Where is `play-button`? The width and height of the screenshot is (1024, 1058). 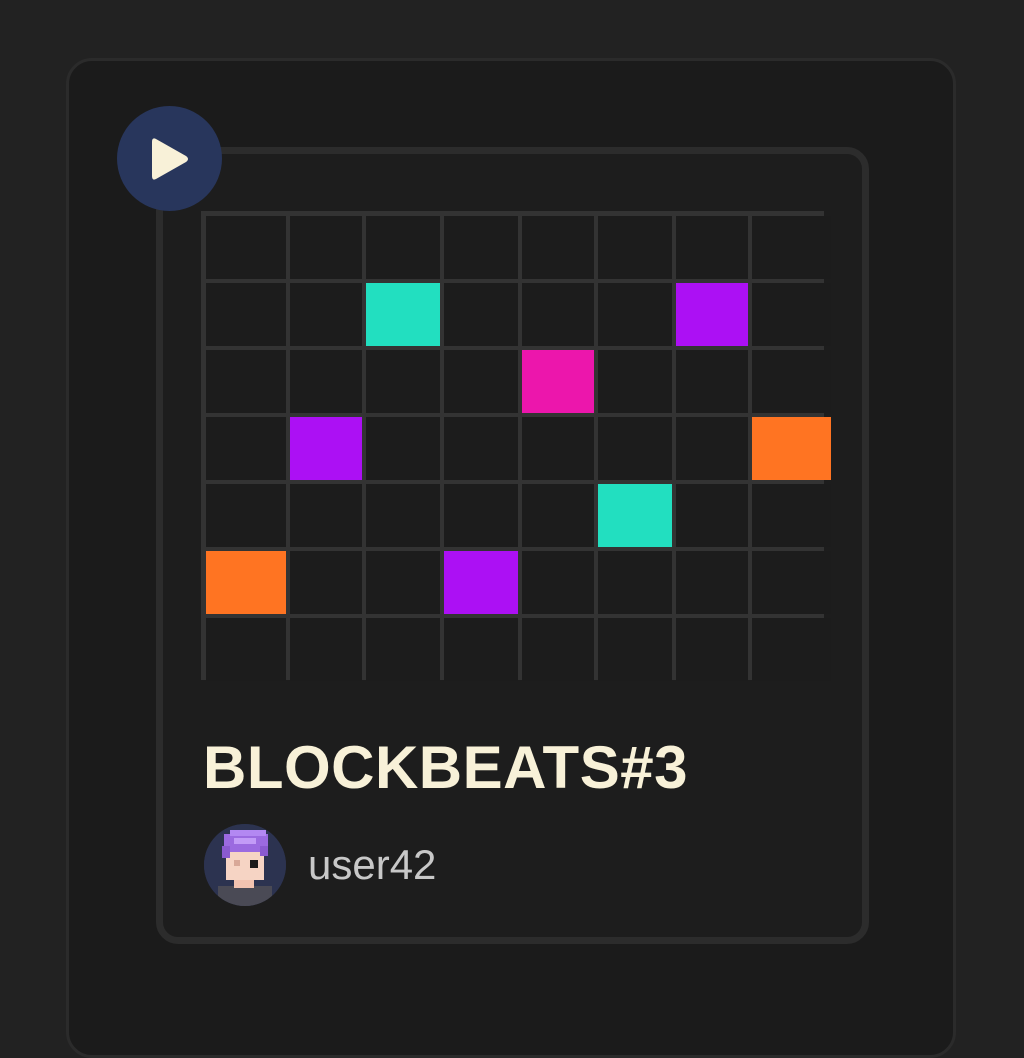
play-button is located at coordinates (169, 158).